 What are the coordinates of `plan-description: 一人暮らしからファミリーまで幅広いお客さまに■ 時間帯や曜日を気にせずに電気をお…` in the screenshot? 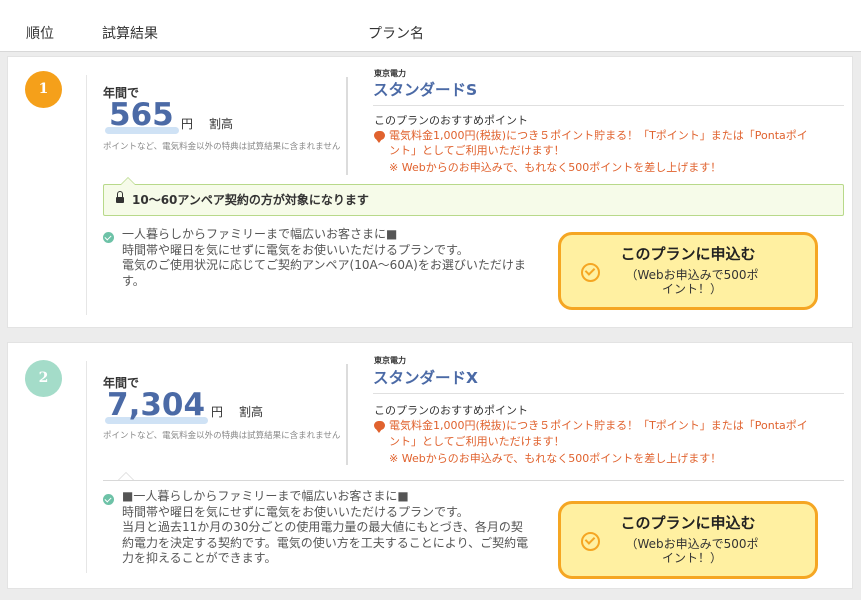 It's located at (342, 258).